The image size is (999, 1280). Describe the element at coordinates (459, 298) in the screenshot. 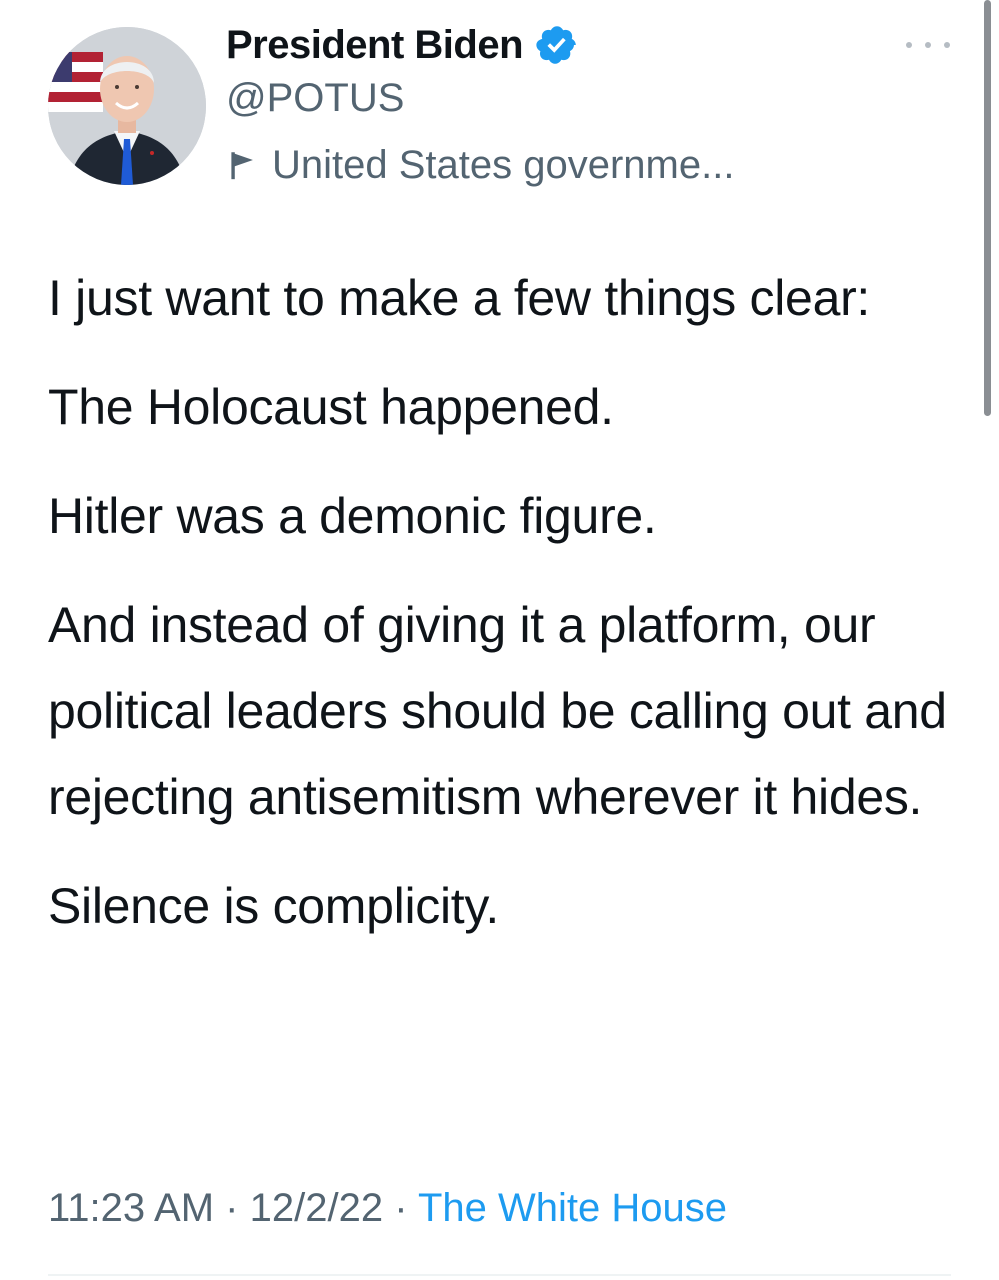

I see `tweet-paragraph: I just want to make a few things clear:` at that location.